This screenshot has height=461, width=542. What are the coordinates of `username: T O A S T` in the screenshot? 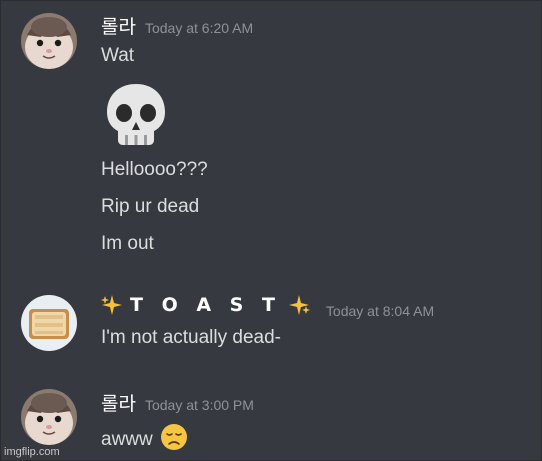 It's located at (205, 305).